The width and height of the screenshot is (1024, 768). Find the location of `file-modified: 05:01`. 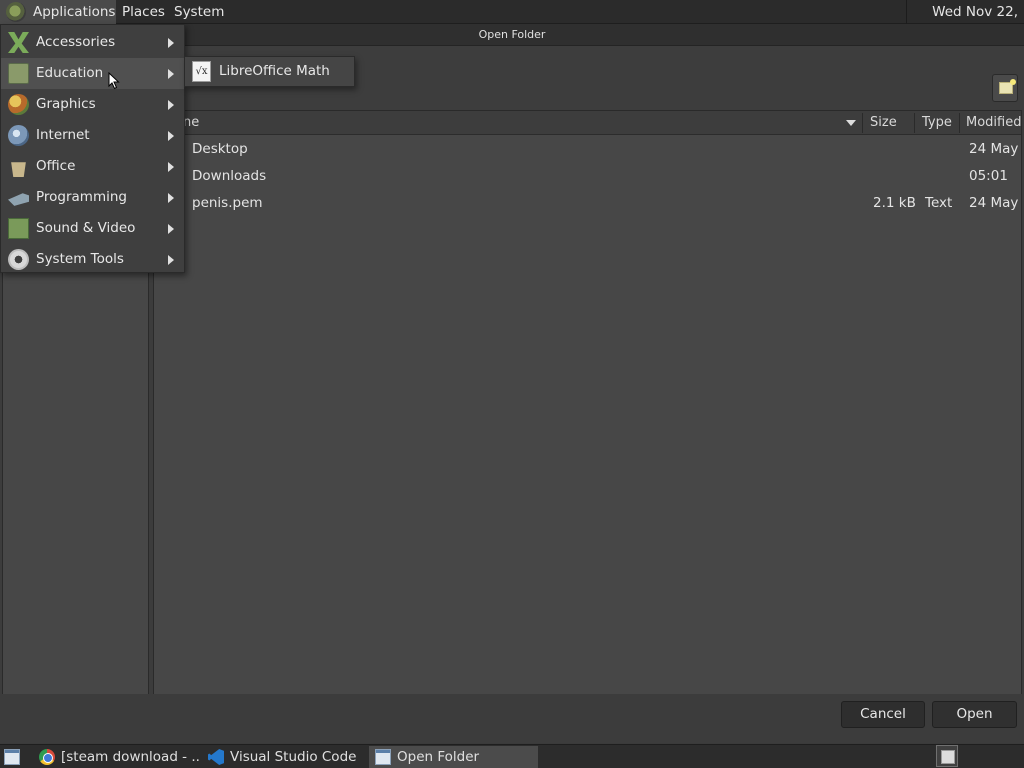

file-modified: 05:01 is located at coordinates (988, 176).